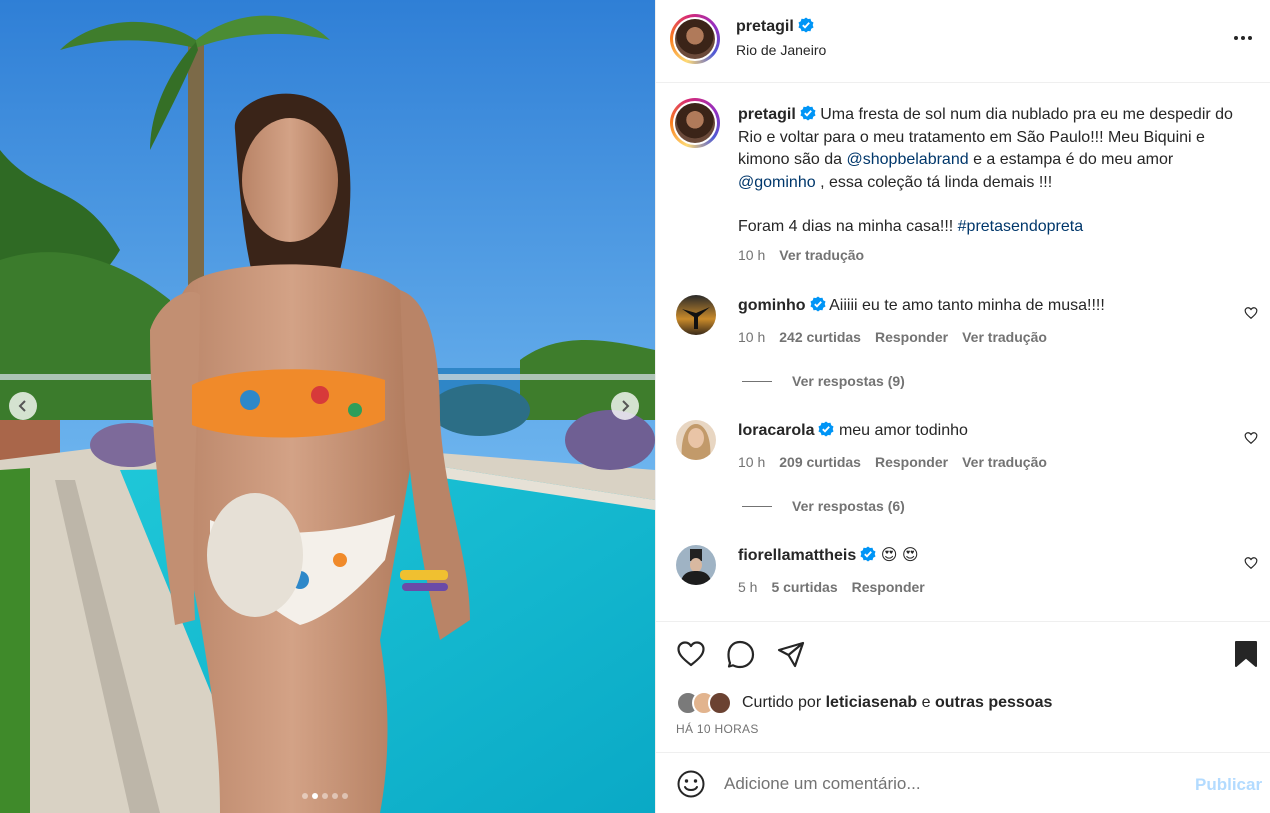 This screenshot has height=813, width=1270. I want to click on caption-text: , essa coleção tá linda demais !!!, so click(934, 182).